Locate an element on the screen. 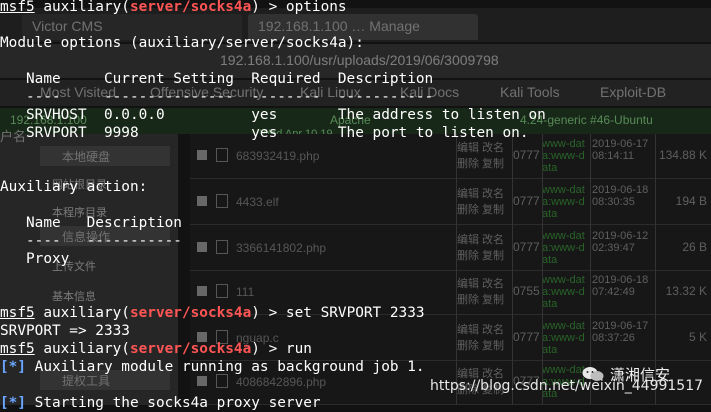  watermark-url: https://blog.csdn.net/weixin_44991517 is located at coordinates (567, 386).